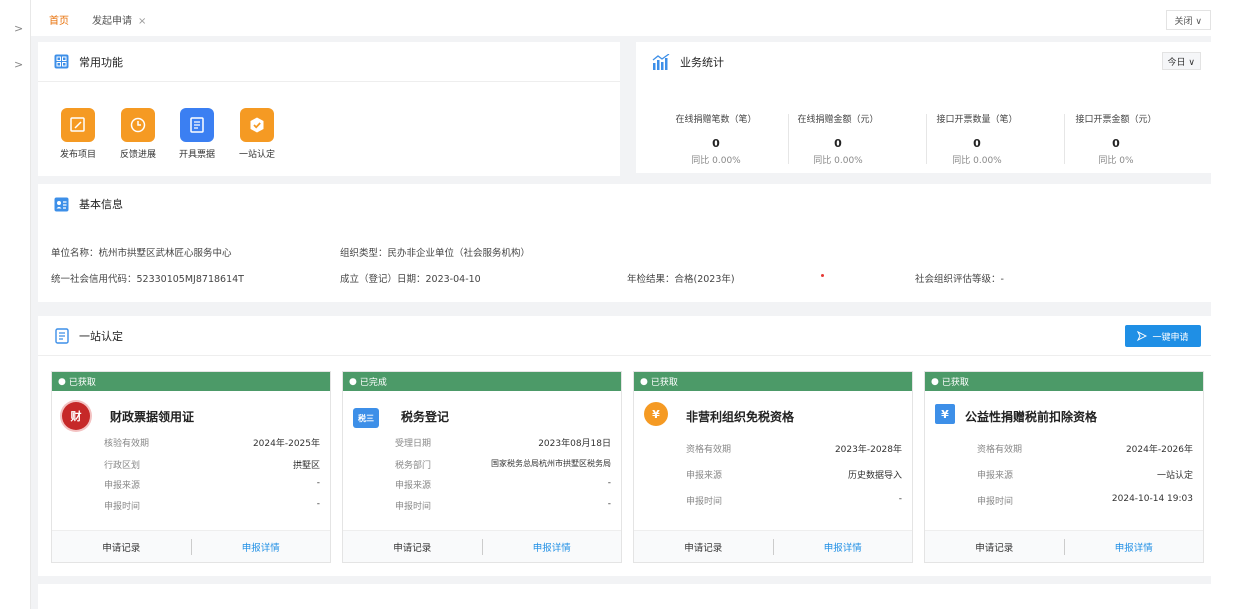 This screenshot has height=609, width=1234. I want to click on yoy-label: 同比, so click(1107, 161).